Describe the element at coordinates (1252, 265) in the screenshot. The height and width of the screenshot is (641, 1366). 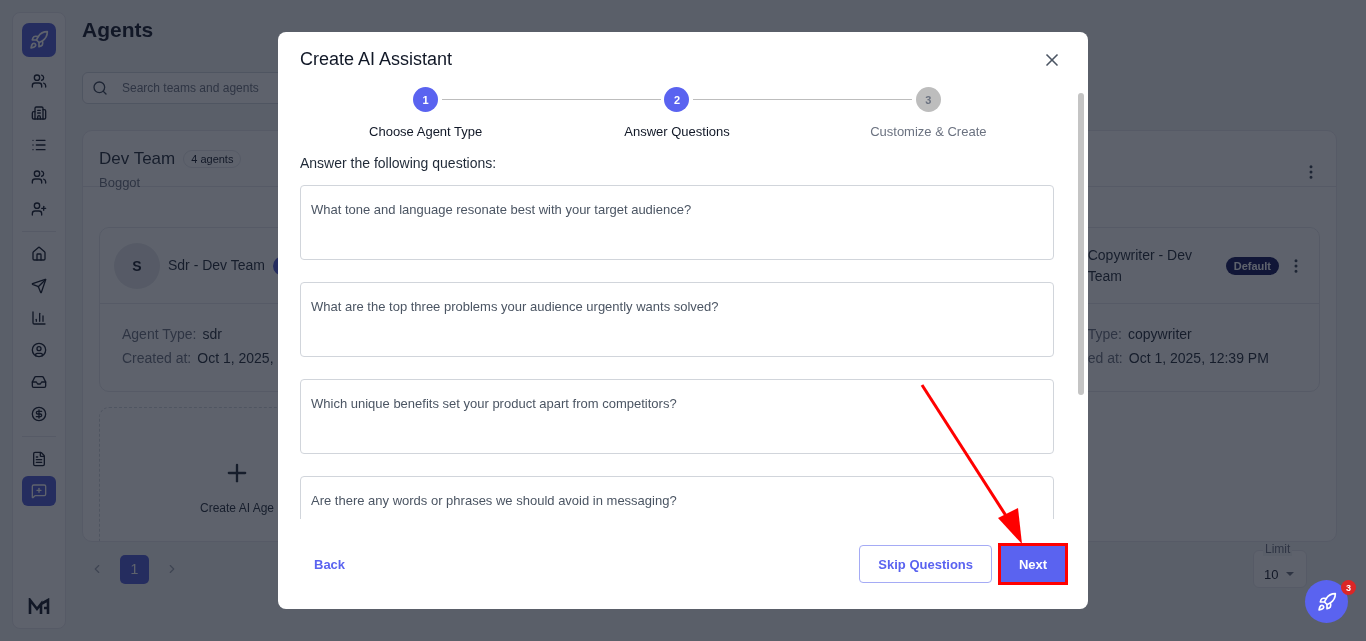
I see `default-badge: Default` at that location.